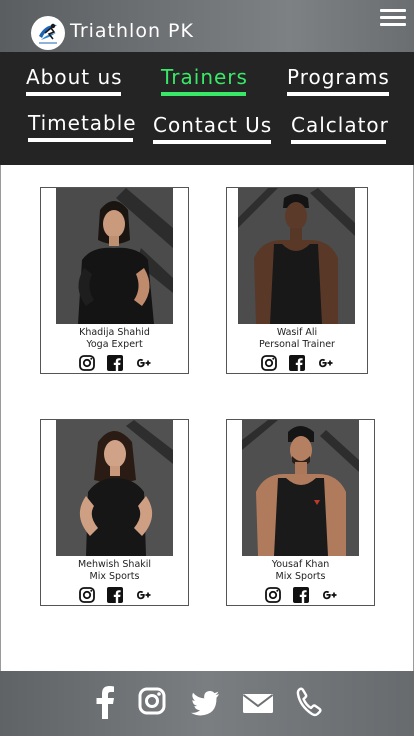 The image size is (414, 736). What do you see at coordinates (207, 26) in the screenshot?
I see `header: Triathlon PK` at bounding box center [207, 26].